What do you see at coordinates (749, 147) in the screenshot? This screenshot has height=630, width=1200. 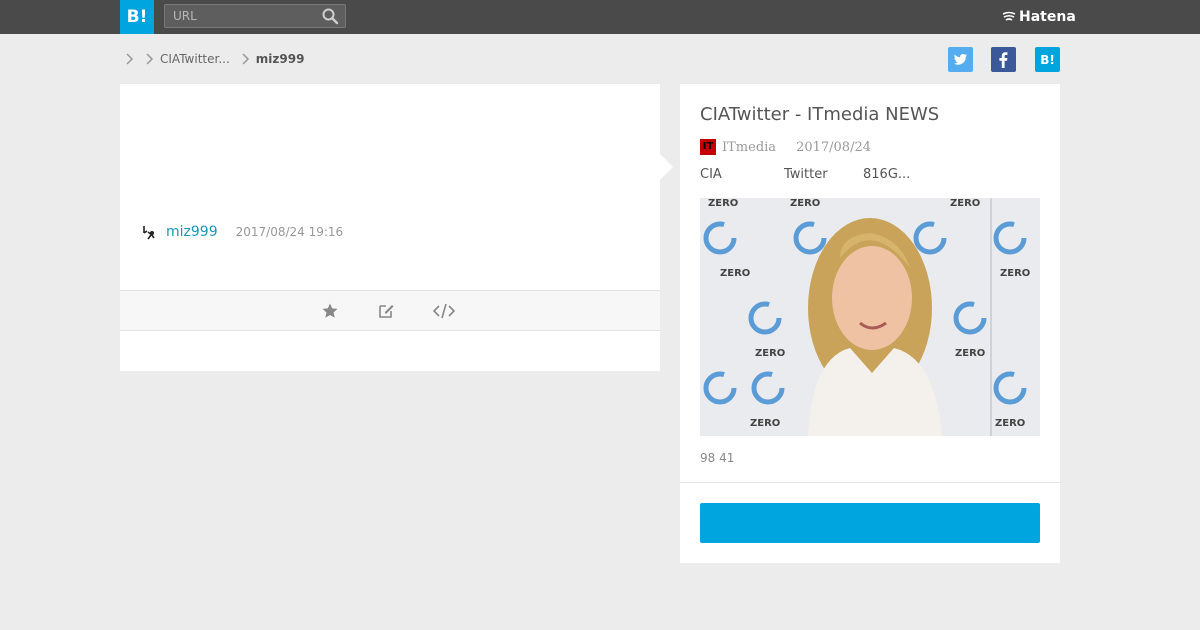 I see `site-name-link: ITmedia` at bounding box center [749, 147].